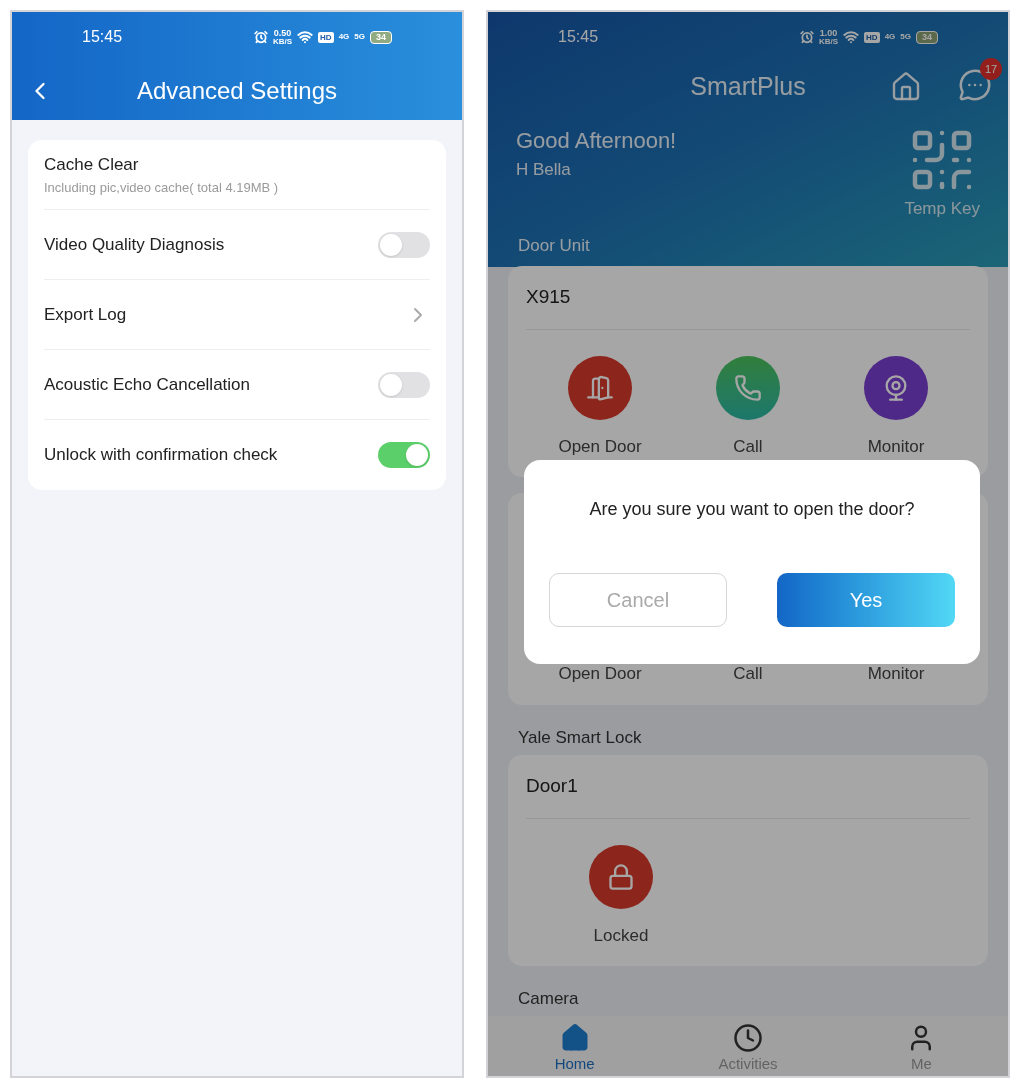  I want to click on app-title: SmartPlus, so click(748, 87).